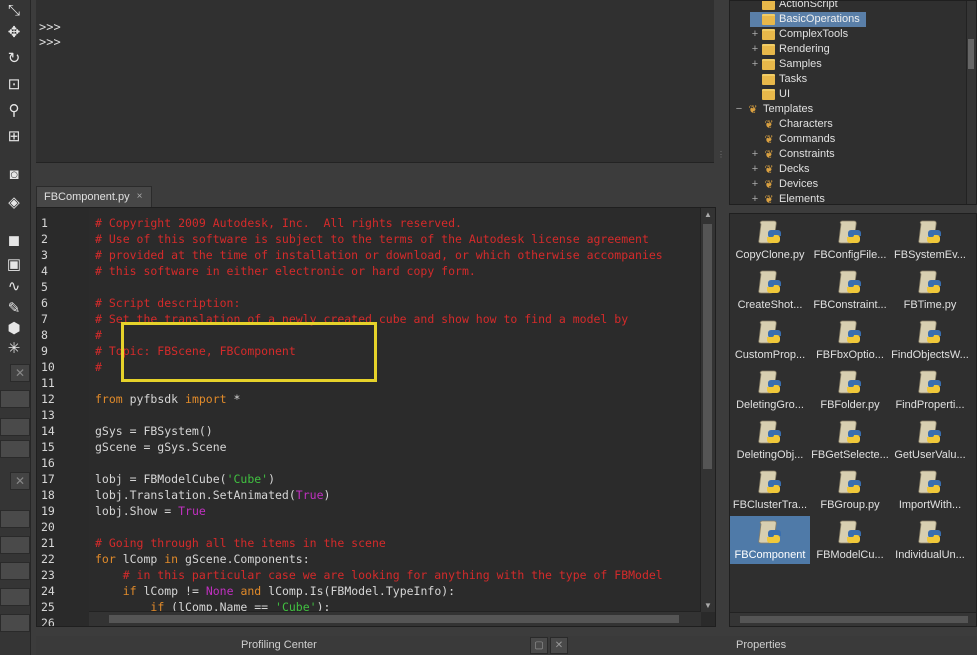  What do you see at coordinates (761, 645) in the screenshot?
I see `properties-label: Properties` at bounding box center [761, 645].